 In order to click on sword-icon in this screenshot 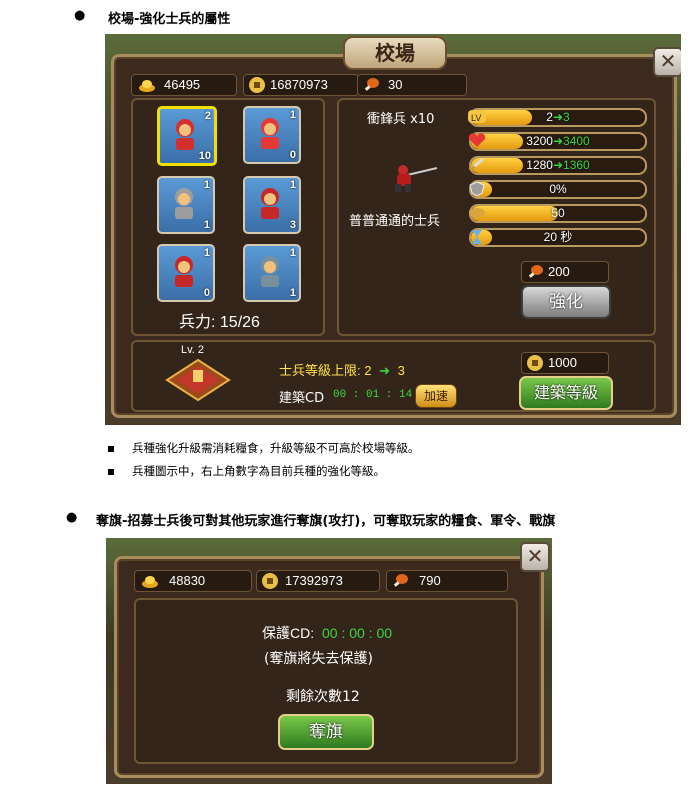, I will do `click(476, 164)`.